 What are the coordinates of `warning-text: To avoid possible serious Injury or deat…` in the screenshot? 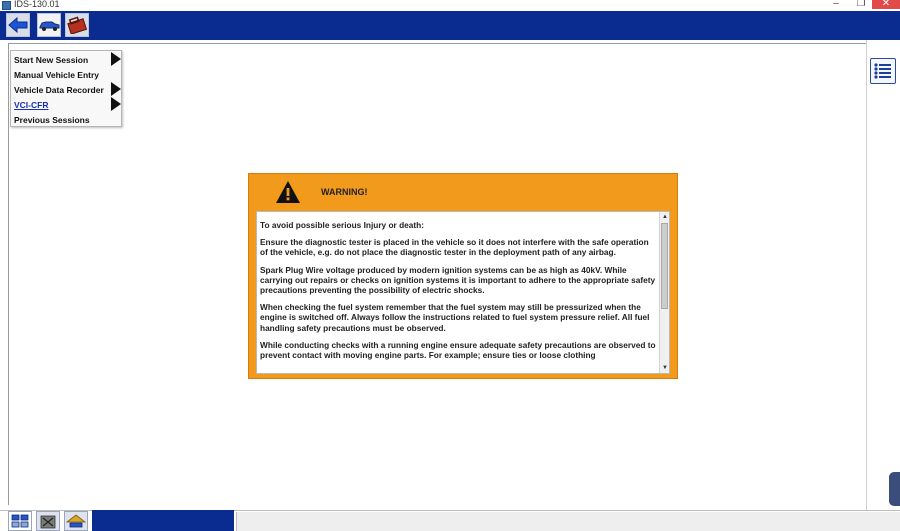 It's located at (459, 293).